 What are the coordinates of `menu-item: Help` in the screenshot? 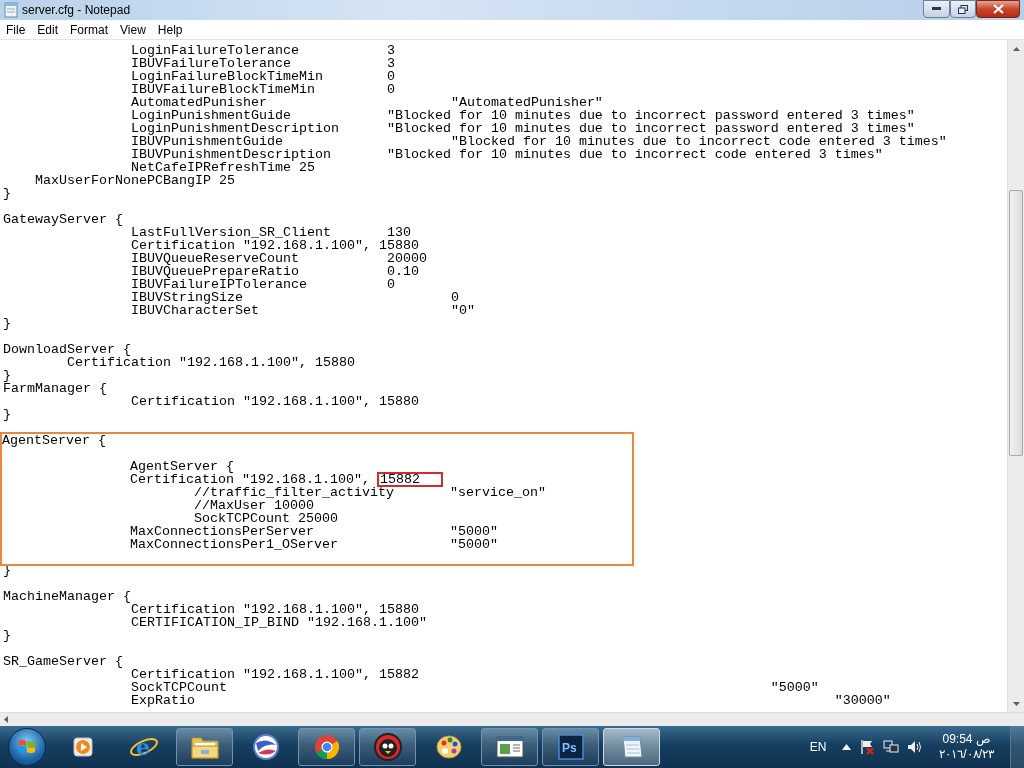 It's located at (170, 29).